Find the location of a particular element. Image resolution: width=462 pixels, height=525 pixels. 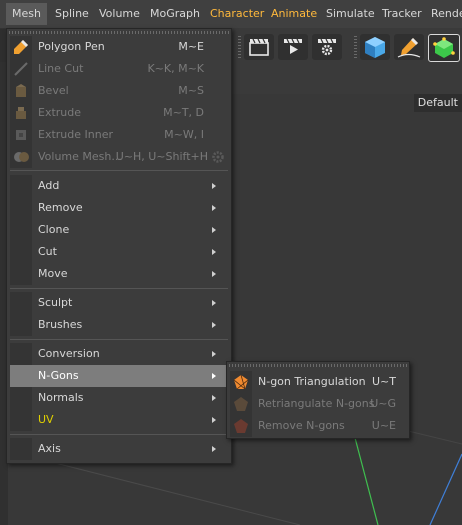

menu-item-brushes: Brushes is located at coordinates (119, 325).